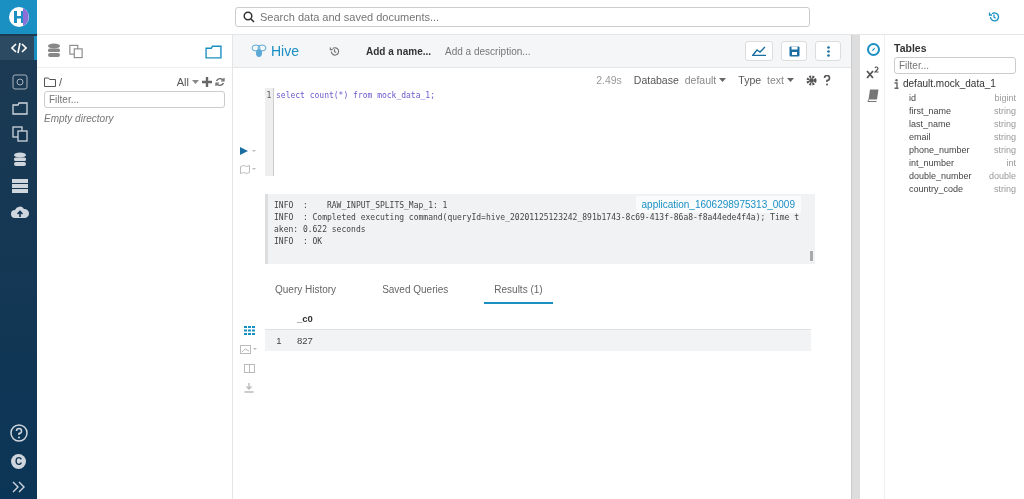  Describe the element at coordinates (1002, 175) in the screenshot. I see `column-type: double` at that location.